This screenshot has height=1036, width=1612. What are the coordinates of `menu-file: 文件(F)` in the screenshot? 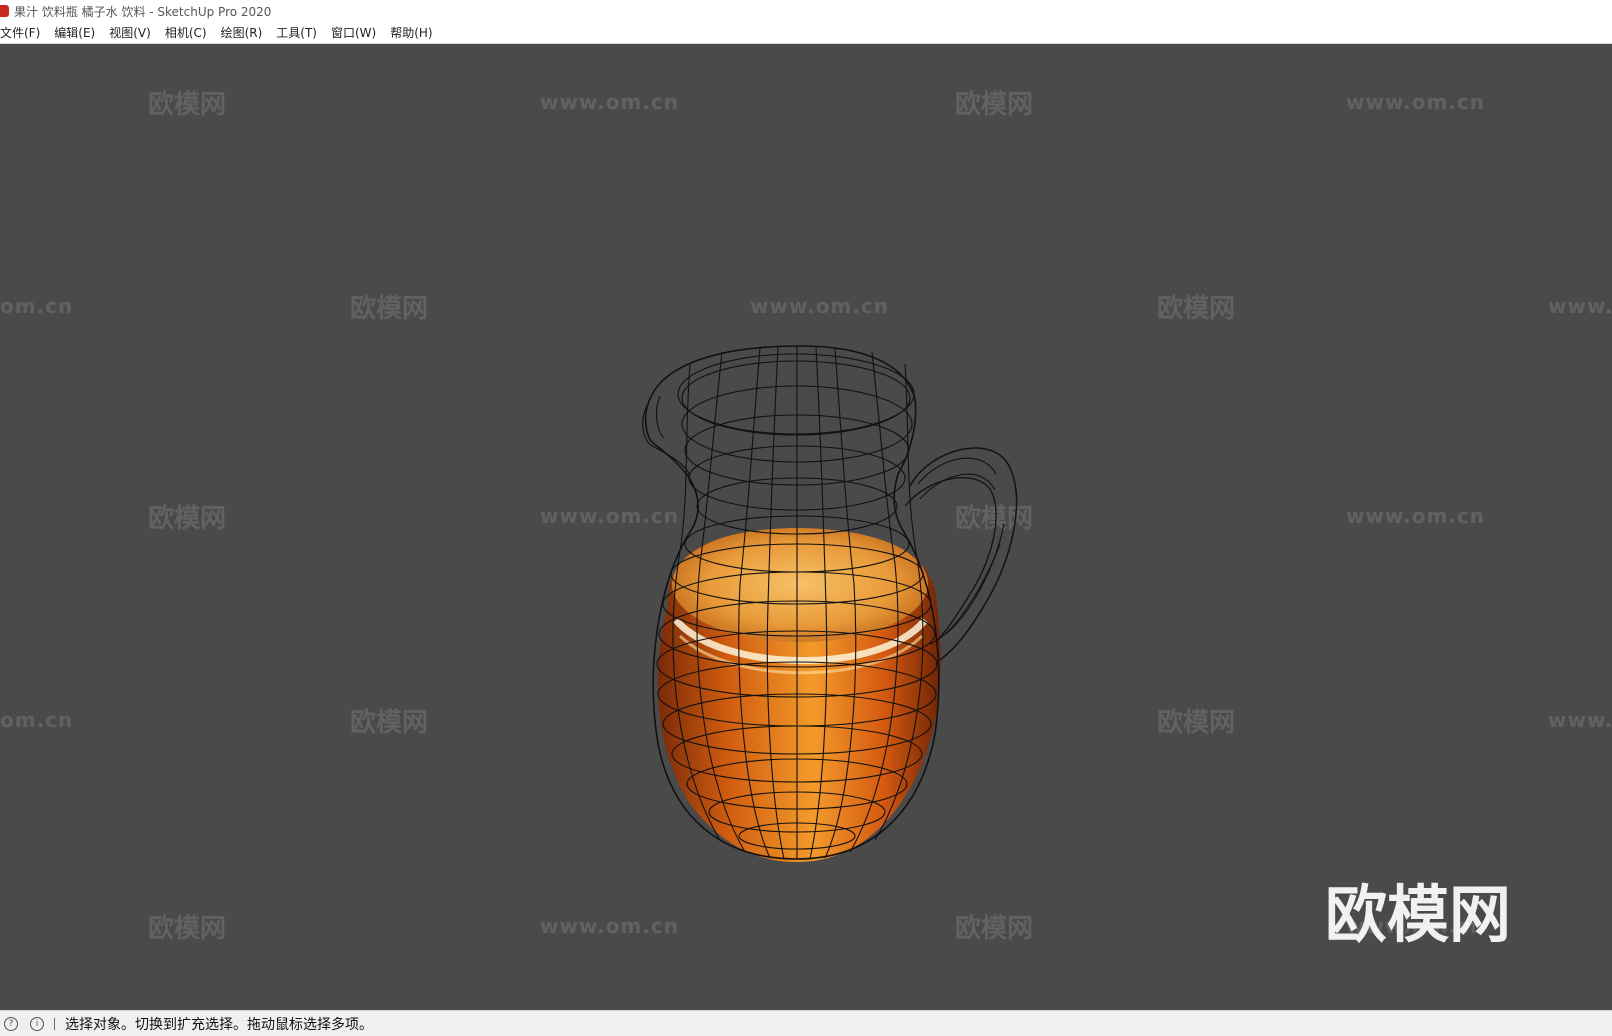 It's located at (23, 32).